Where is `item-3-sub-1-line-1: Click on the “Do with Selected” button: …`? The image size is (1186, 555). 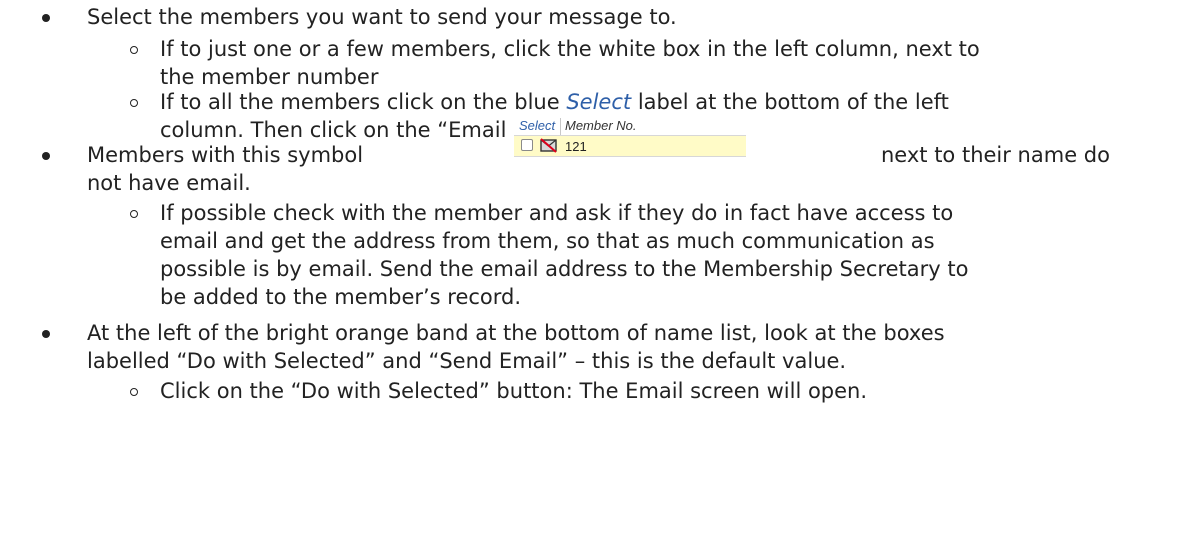 item-3-sub-1-line-1: Click on the “Do with Selected” button: … is located at coordinates (514, 391).